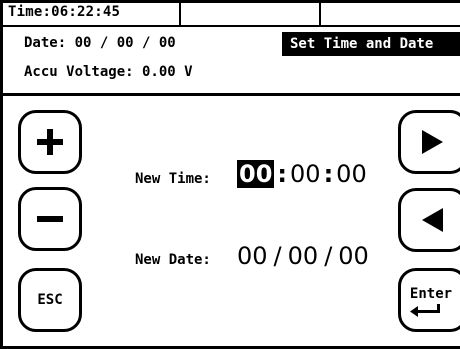 This screenshot has height=349, width=460. What do you see at coordinates (353, 256) in the screenshot?
I see `date-year-field: 00` at bounding box center [353, 256].